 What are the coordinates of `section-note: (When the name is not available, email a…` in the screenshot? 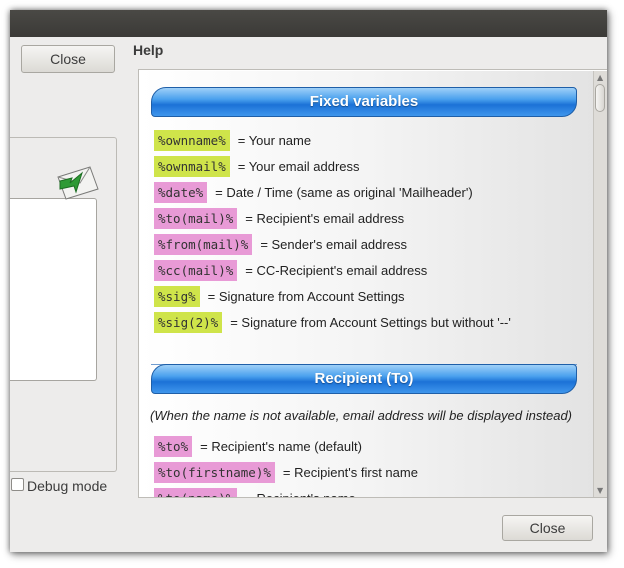 It's located at (361, 415).